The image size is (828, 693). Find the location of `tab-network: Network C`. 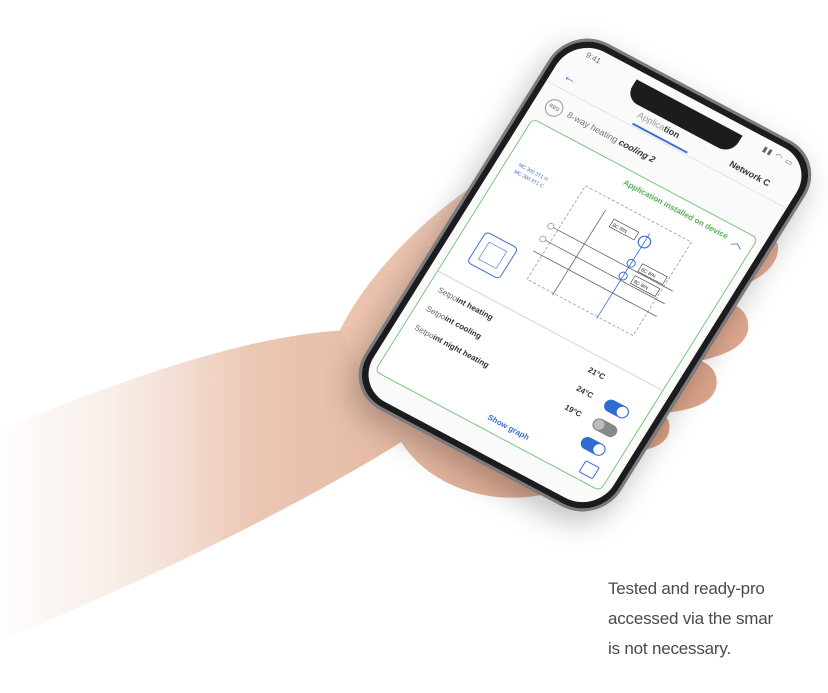

tab-network: Network C is located at coordinates (750, 173).